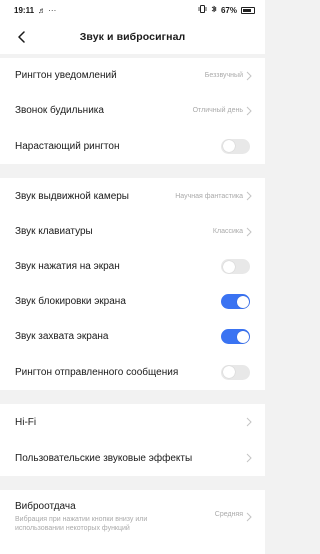 This screenshot has height=554, width=320. I want to click on screenshot-sound-label: Звук захвата экрана, so click(62, 336).